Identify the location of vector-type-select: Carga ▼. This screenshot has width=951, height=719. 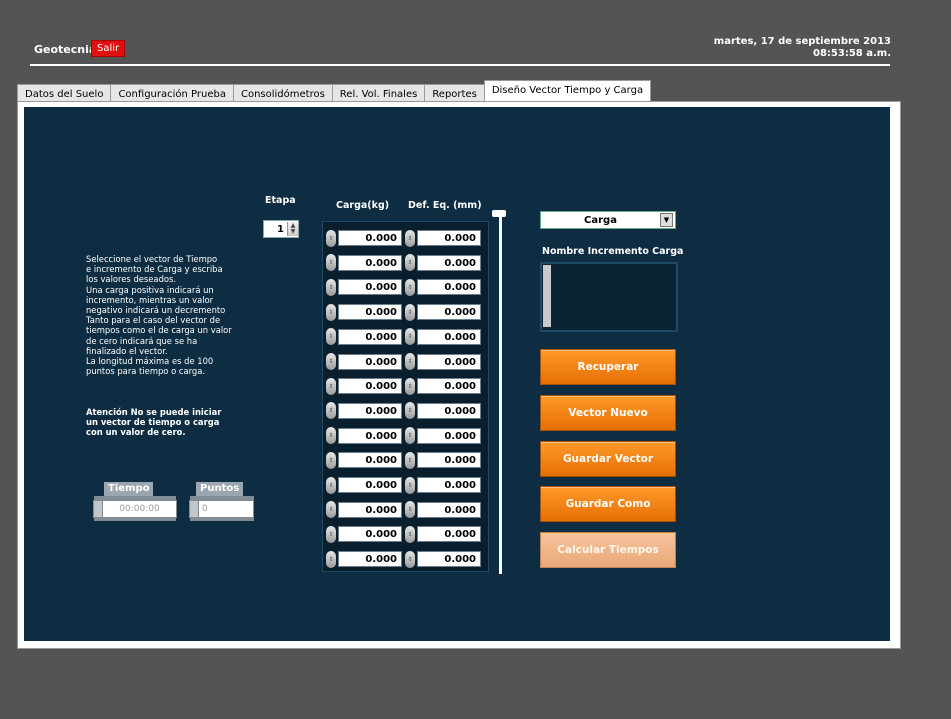
(608, 220).